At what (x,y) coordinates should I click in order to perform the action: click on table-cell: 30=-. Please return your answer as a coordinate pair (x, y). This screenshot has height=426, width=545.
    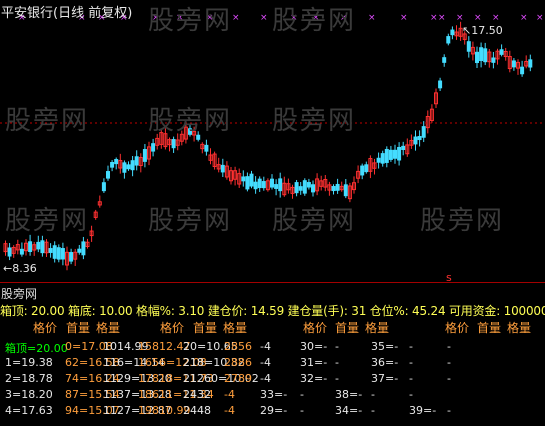
    Looking at the image, I should click on (314, 346).